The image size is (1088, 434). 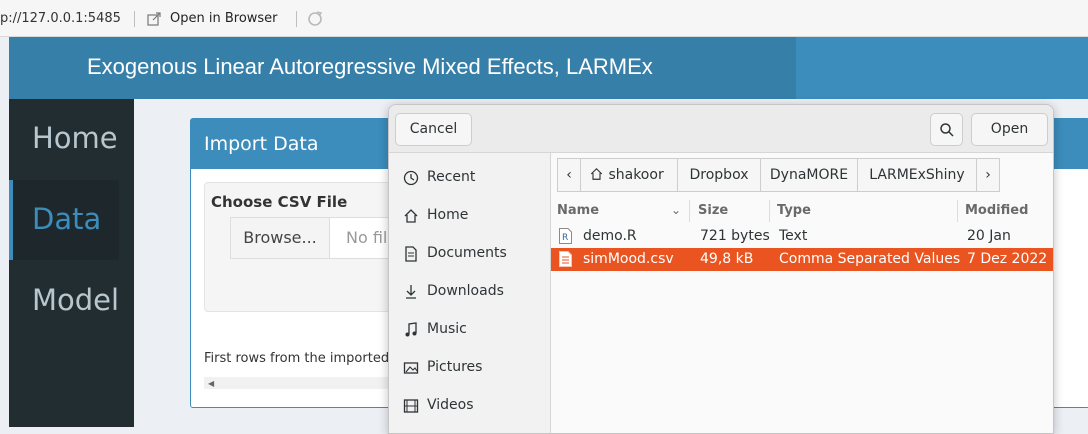 I want to click on reload-icon, so click(x=315, y=19).